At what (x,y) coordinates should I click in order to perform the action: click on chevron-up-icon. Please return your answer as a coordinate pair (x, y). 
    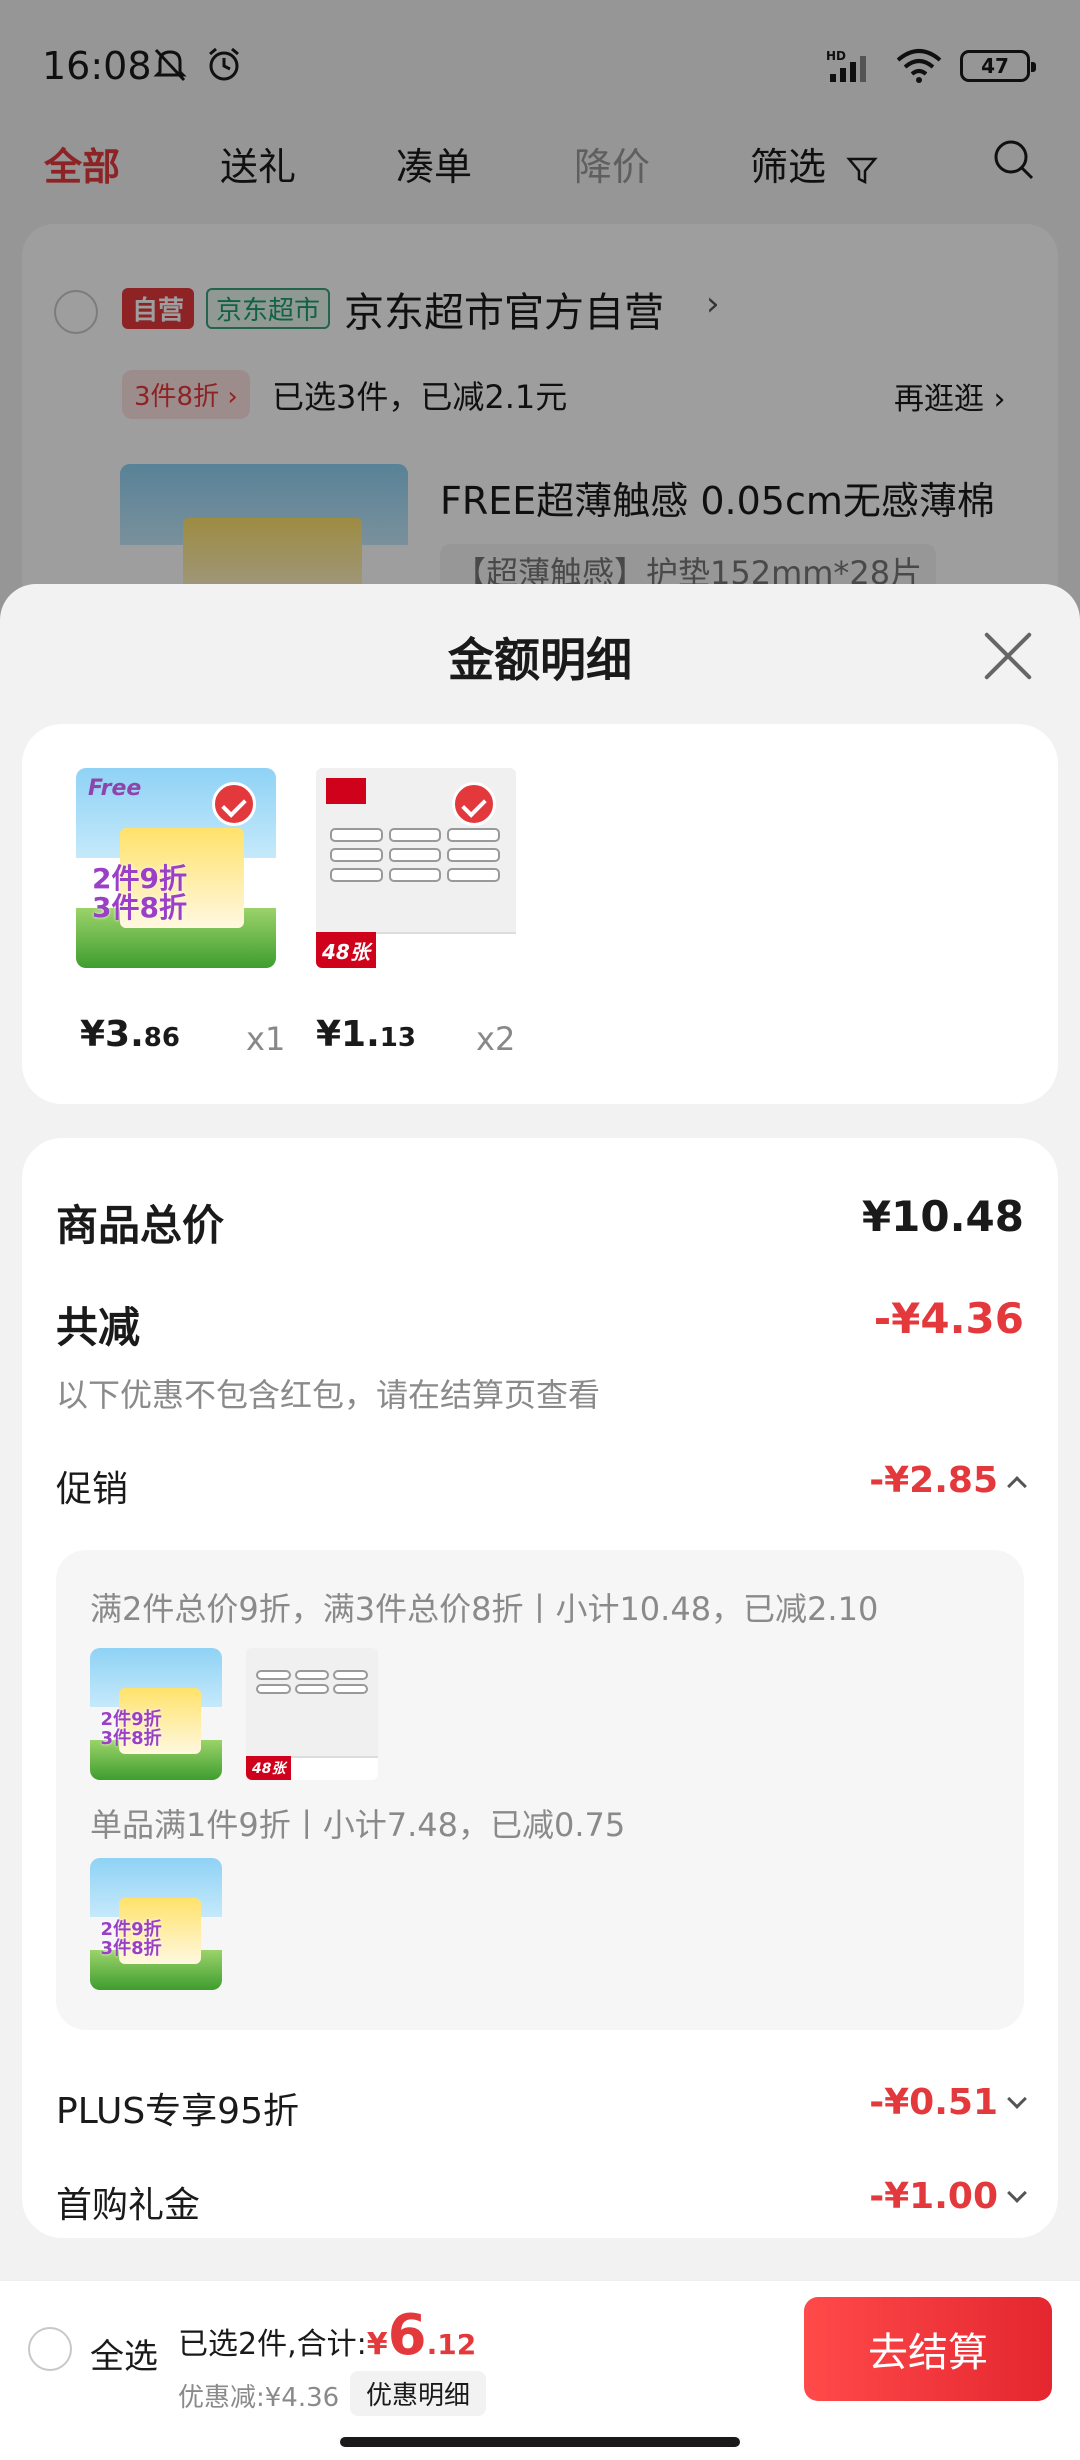
    Looking at the image, I should click on (1017, 1486).